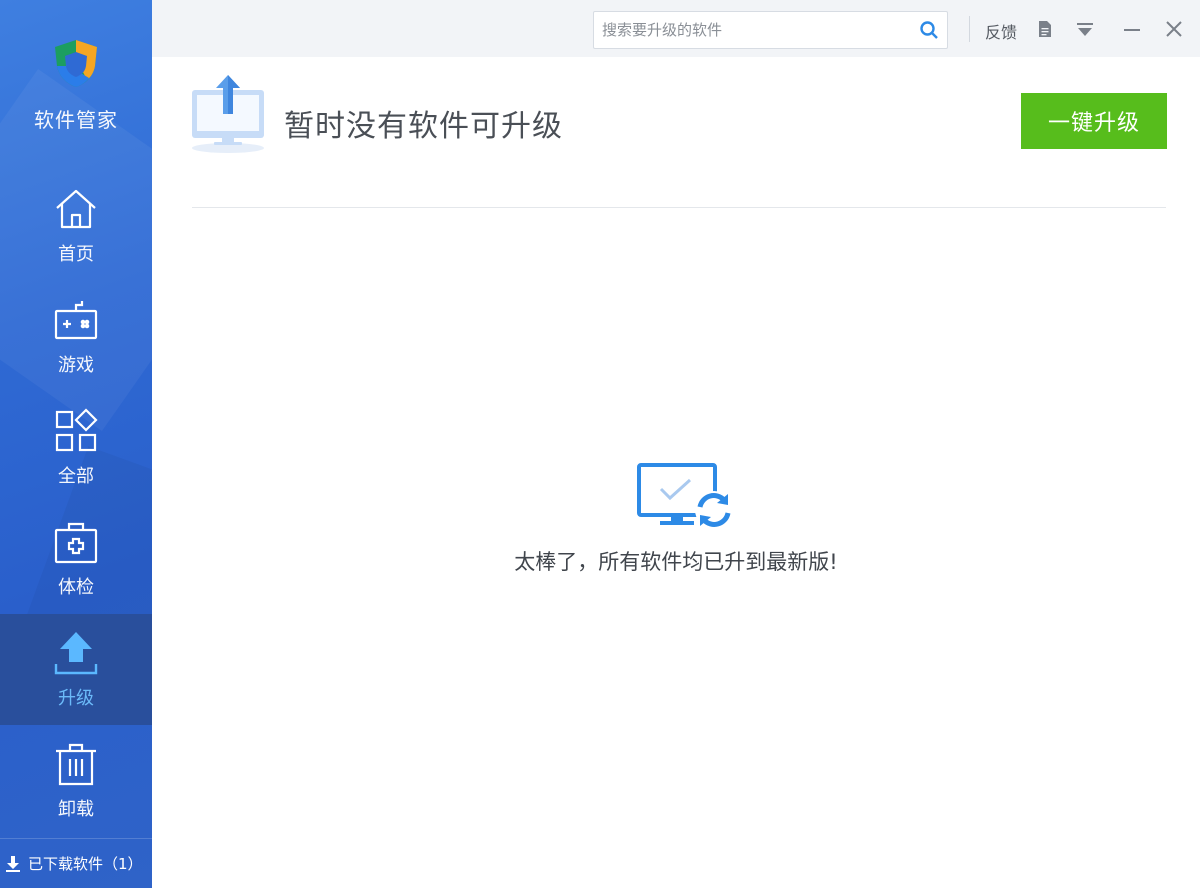  What do you see at coordinates (228, 114) in the screenshot?
I see `monitor-upgrade-icon` at bounding box center [228, 114].